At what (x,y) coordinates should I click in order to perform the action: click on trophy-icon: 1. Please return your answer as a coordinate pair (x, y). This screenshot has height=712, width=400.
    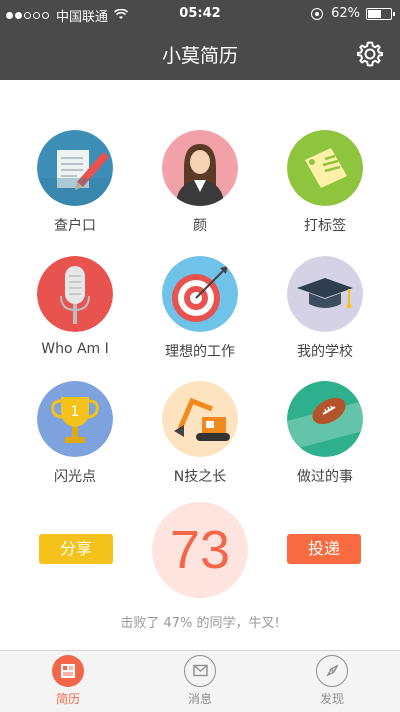
    Looking at the image, I should click on (75, 419).